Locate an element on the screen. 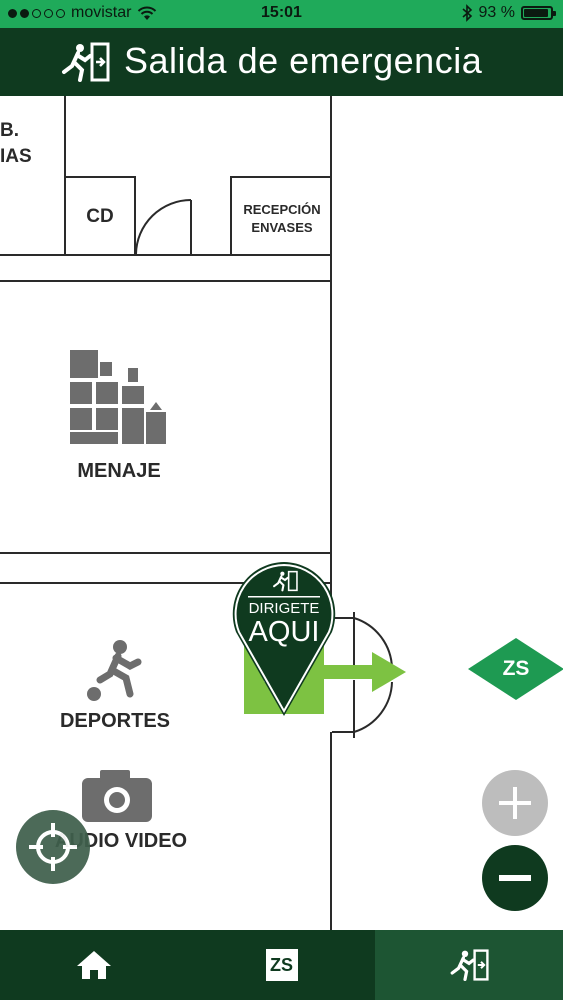  room-label-recepcion: RECEPCIÓN is located at coordinates (282, 209).